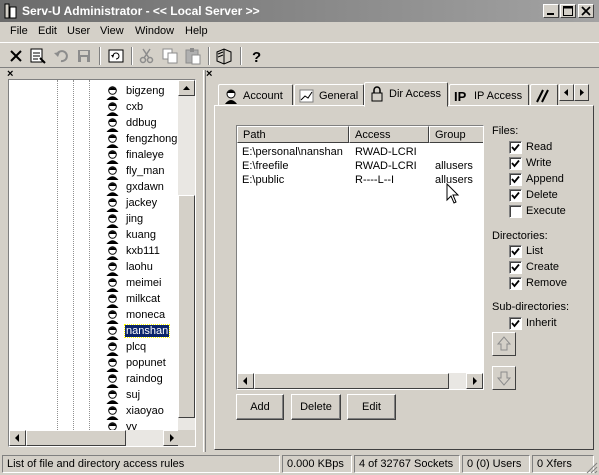 The width and height of the screenshot is (599, 475). Describe the element at coordinates (136, 347) in the screenshot. I see `tree-item-label: plcq` at that location.